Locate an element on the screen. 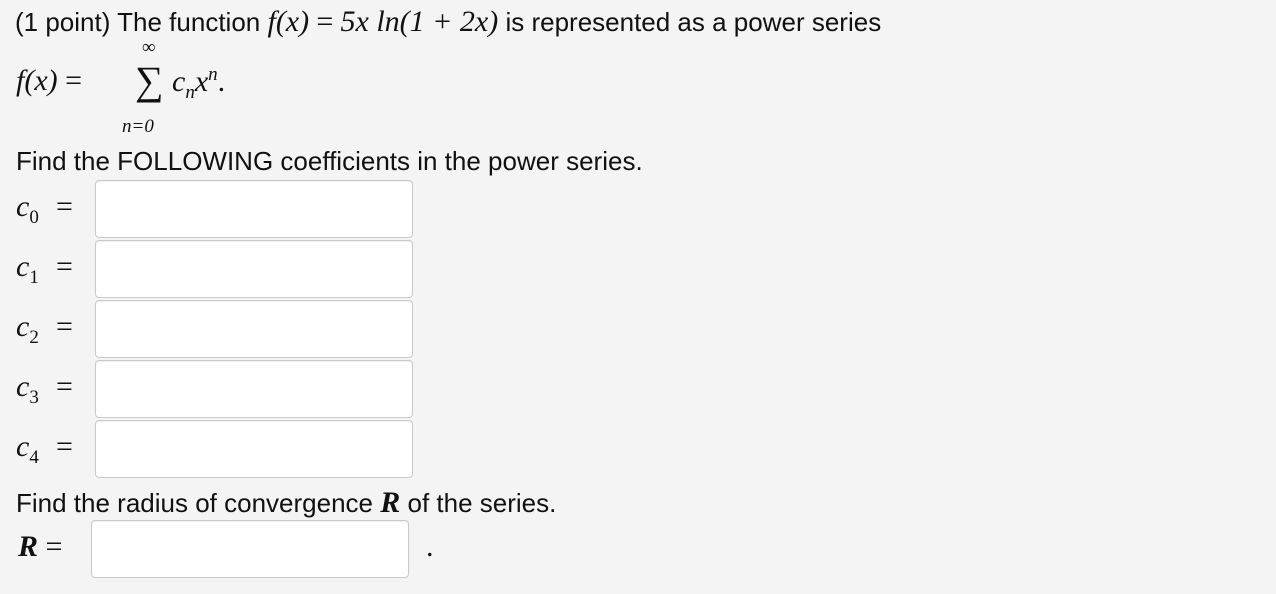  radius-answer-symbol: R is located at coordinates (28, 546).